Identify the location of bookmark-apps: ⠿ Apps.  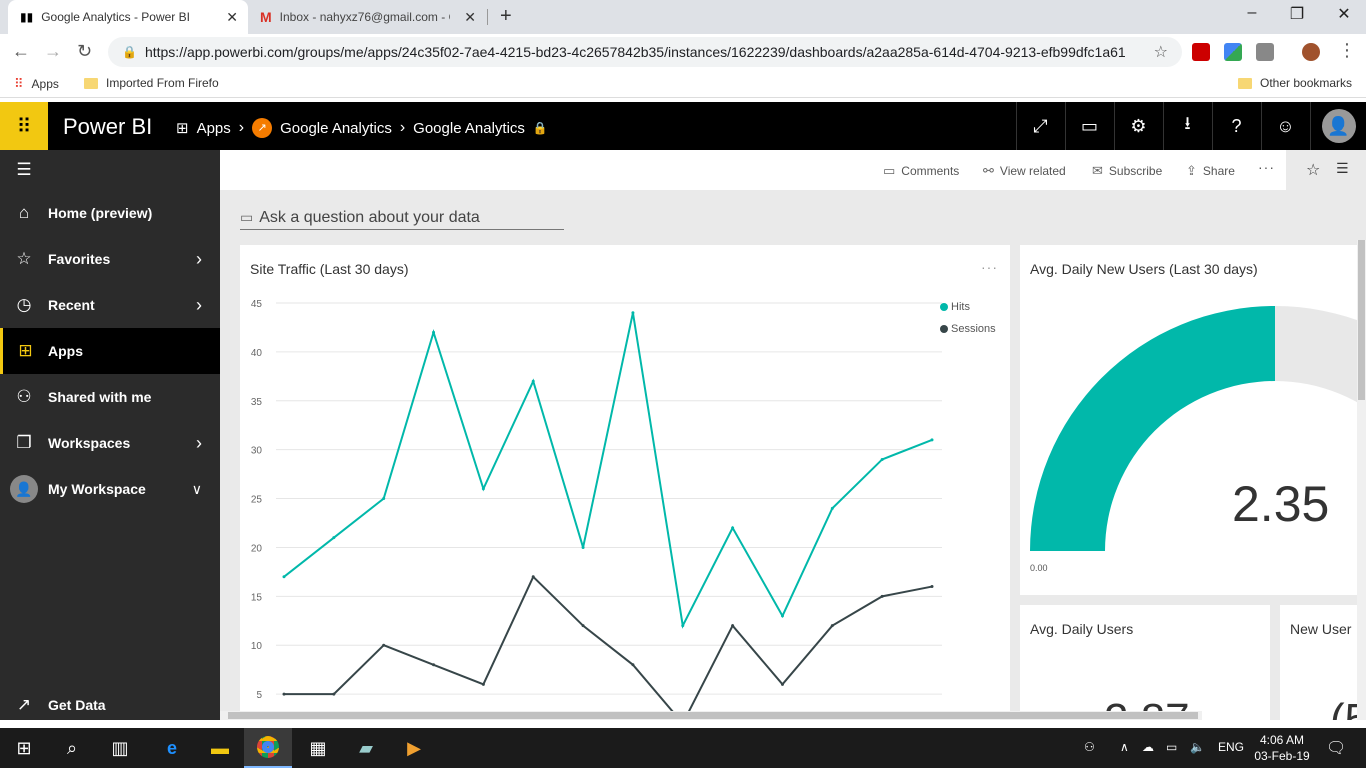
(36, 84).